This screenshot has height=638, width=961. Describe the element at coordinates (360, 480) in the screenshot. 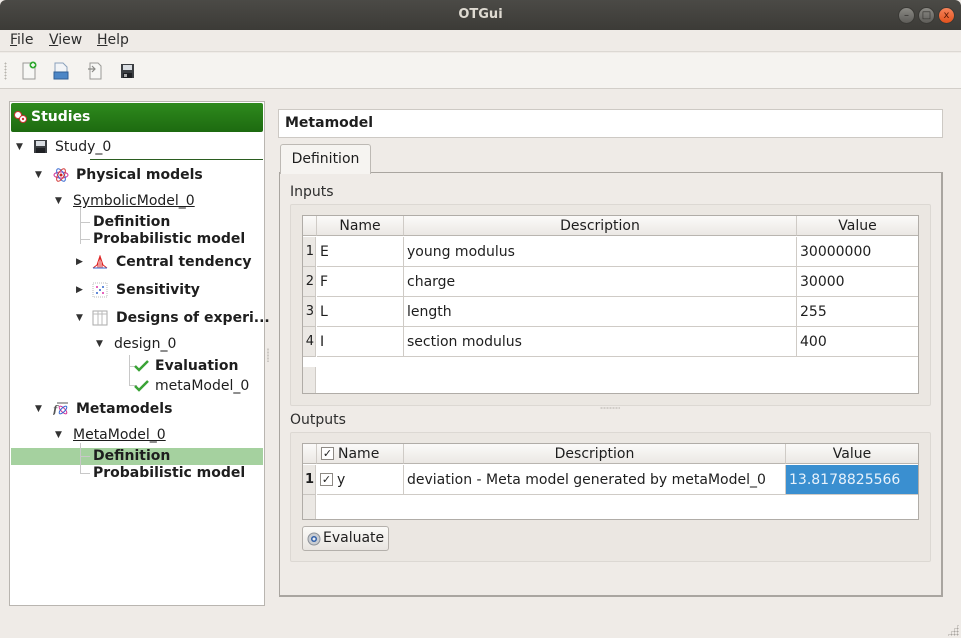

I see `output-name-cell: ✓ y` at that location.